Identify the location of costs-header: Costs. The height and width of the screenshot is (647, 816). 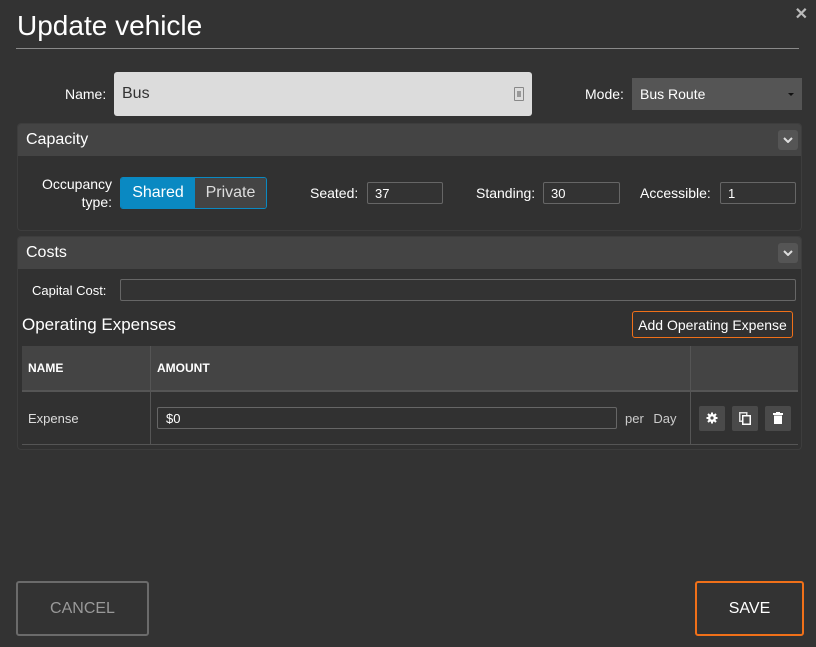
(409, 253).